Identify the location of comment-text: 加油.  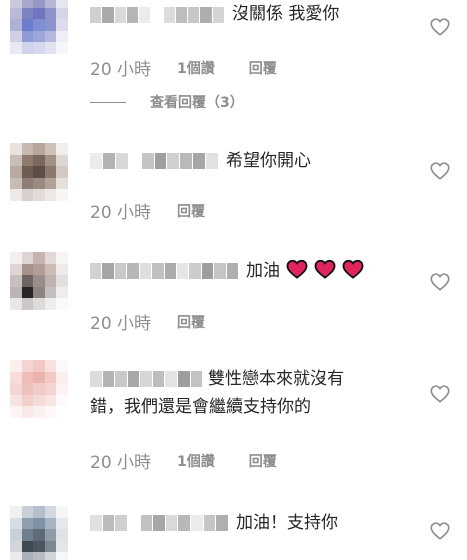
(308, 271).